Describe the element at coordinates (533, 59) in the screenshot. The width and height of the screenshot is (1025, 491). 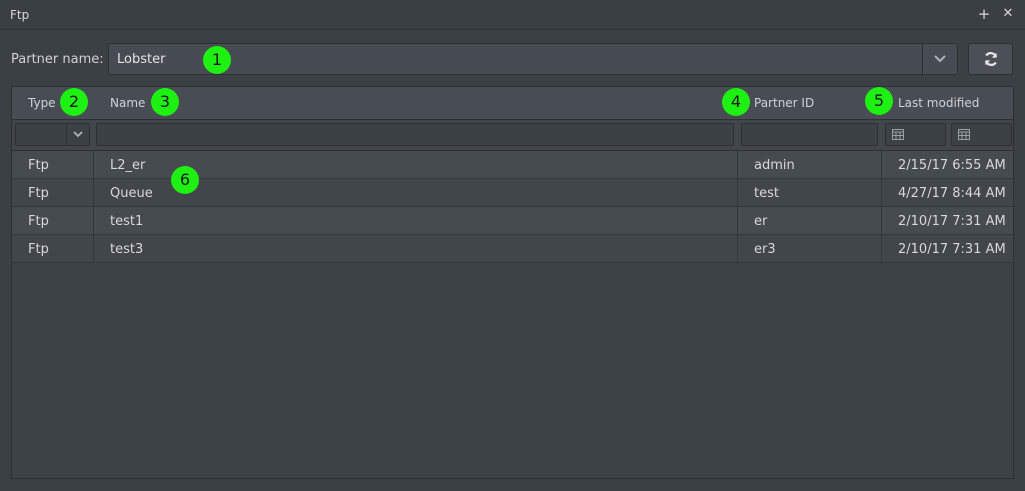
I see `partner-name-combobox: Lobster` at that location.